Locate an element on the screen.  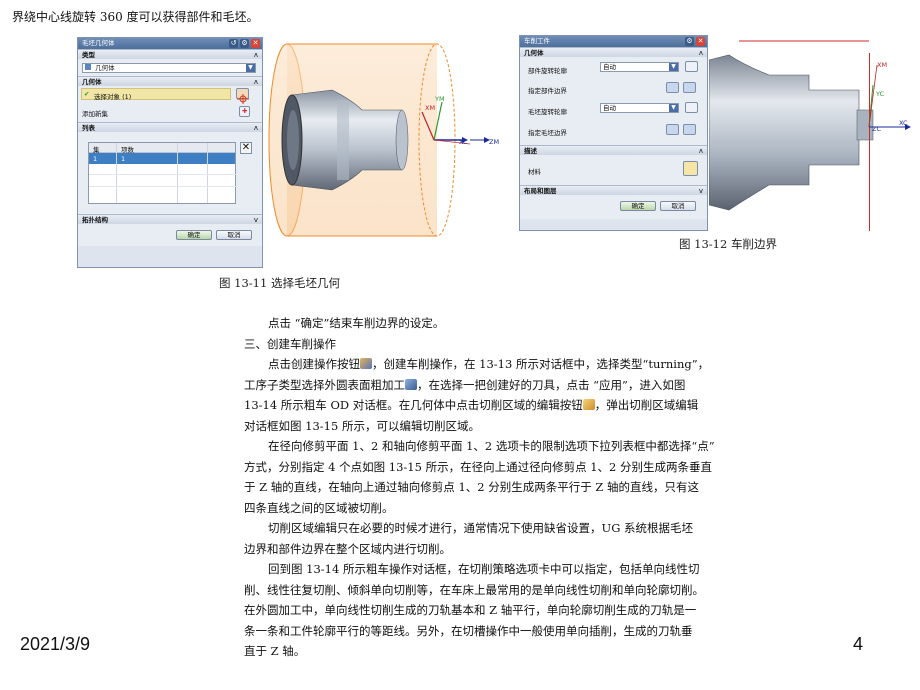
topology-section-label: 拓扑结构 is located at coordinates (95, 220).